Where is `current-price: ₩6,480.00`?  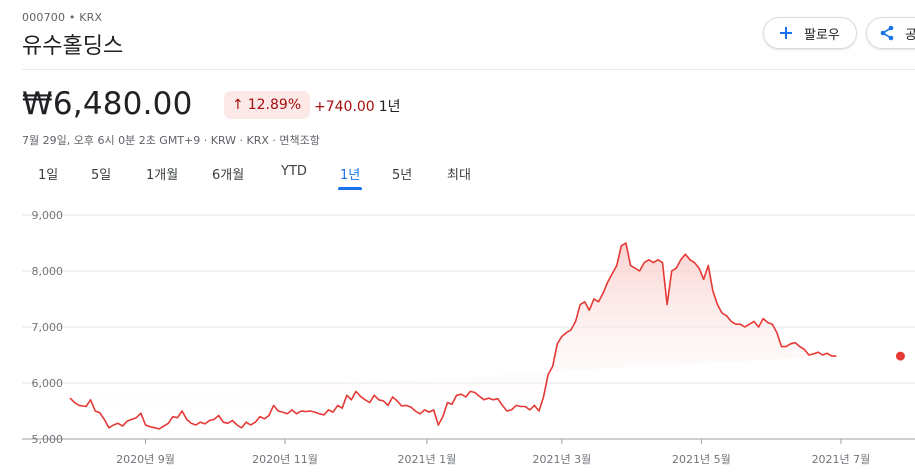
current-price: ₩6,480.00 is located at coordinates (107, 104).